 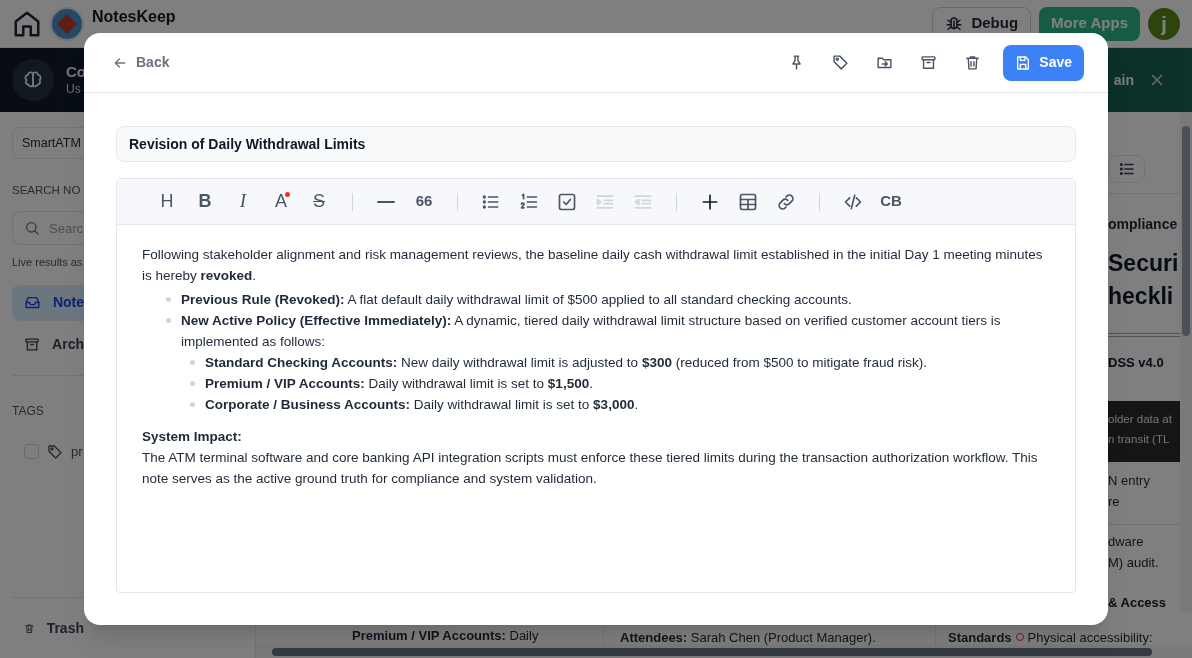 I want to click on section-heading: System Impact:, so click(x=192, y=437).